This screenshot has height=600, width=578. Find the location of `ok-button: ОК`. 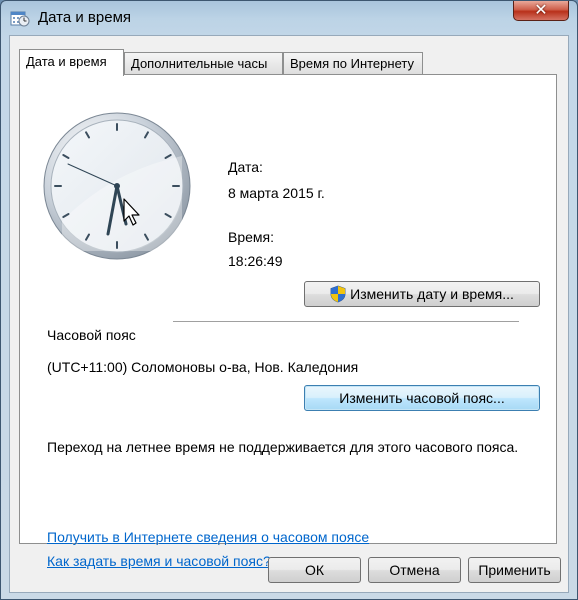

ok-button: ОК is located at coordinates (314, 570).